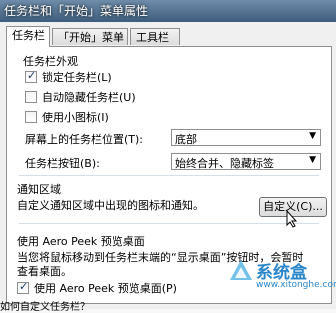 This screenshot has width=336, height=313. I want to click on notification-group-label: 通知区域, so click(39, 189).